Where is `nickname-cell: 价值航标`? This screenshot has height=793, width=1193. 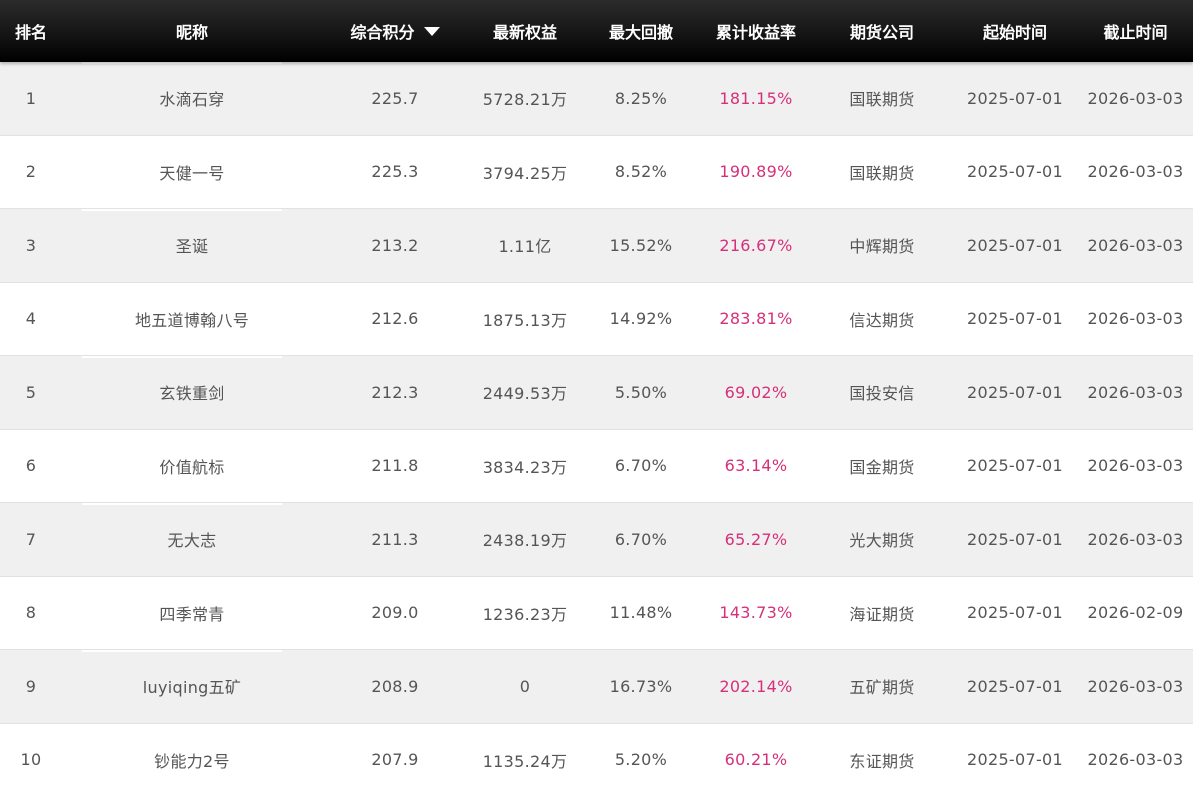
nickname-cell: 价值航标 is located at coordinates (192, 466).